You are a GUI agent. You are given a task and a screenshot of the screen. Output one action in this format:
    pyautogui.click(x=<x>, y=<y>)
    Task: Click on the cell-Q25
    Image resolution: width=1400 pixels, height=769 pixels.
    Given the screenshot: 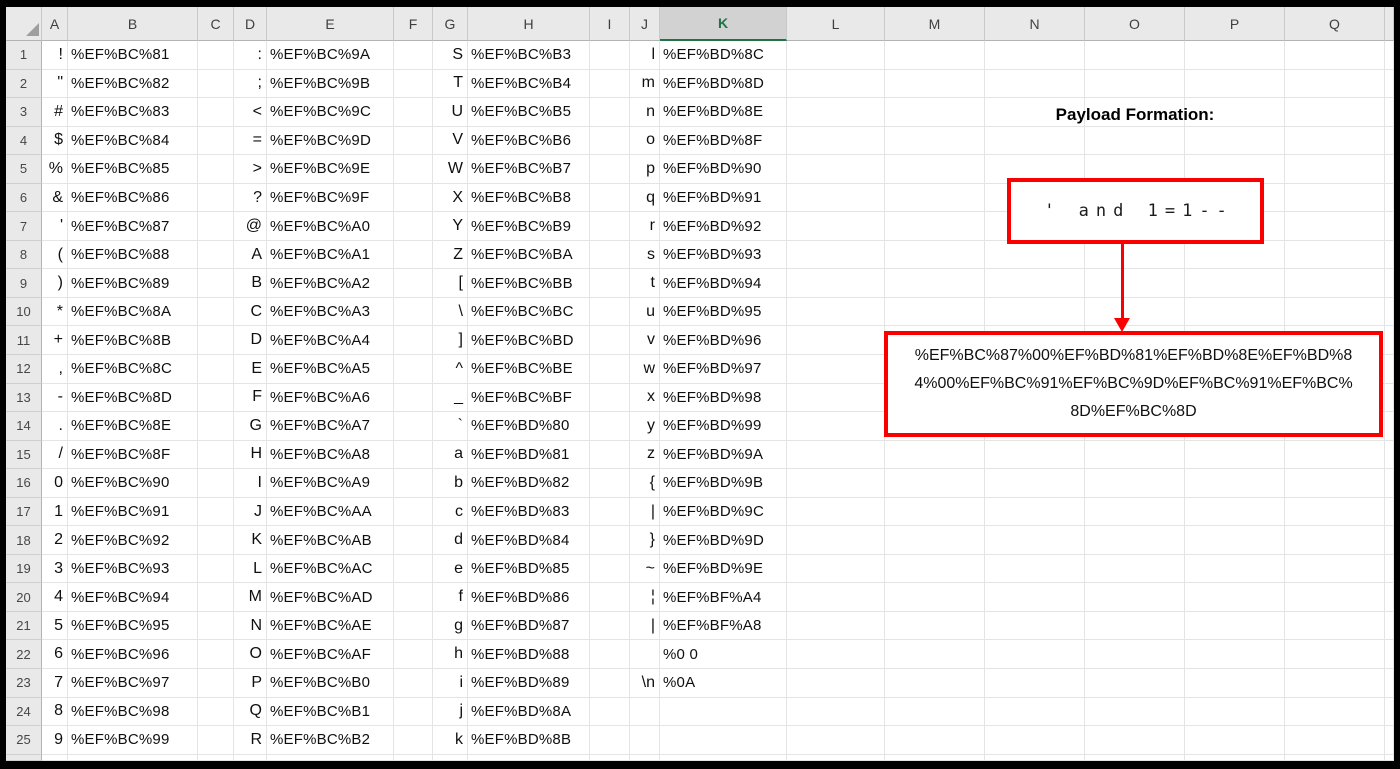 What is the action you would take?
    pyautogui.click(x=1335, y=740)
    